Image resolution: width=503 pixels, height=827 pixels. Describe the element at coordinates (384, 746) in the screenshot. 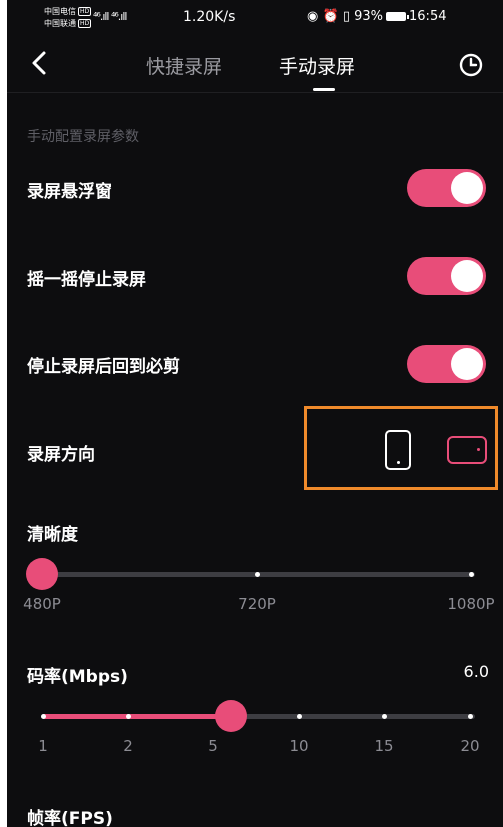

I see `bitrate-tick-label: 15` at that location.